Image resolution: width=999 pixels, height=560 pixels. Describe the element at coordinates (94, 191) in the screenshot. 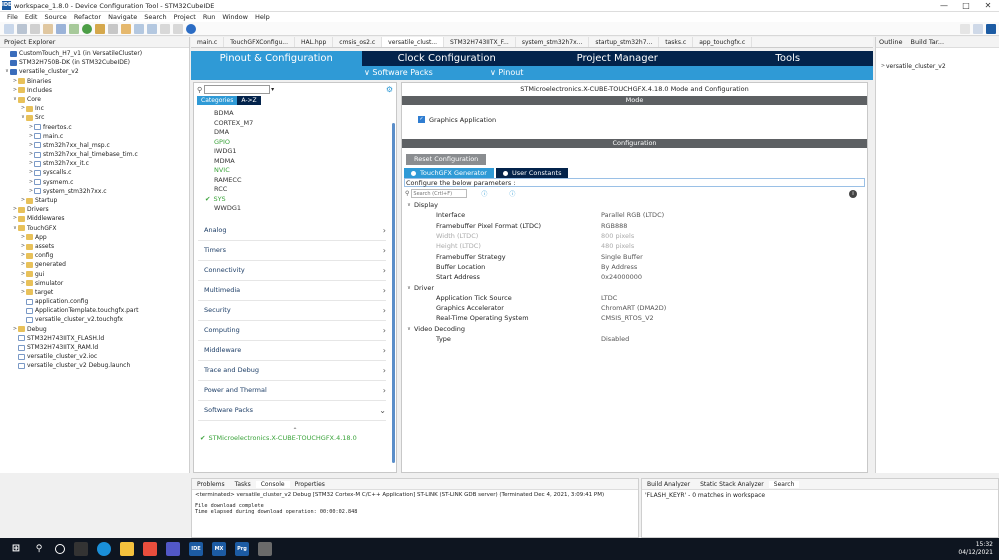

I see `tree-item: > system_stm32h7xx.c` at that location.